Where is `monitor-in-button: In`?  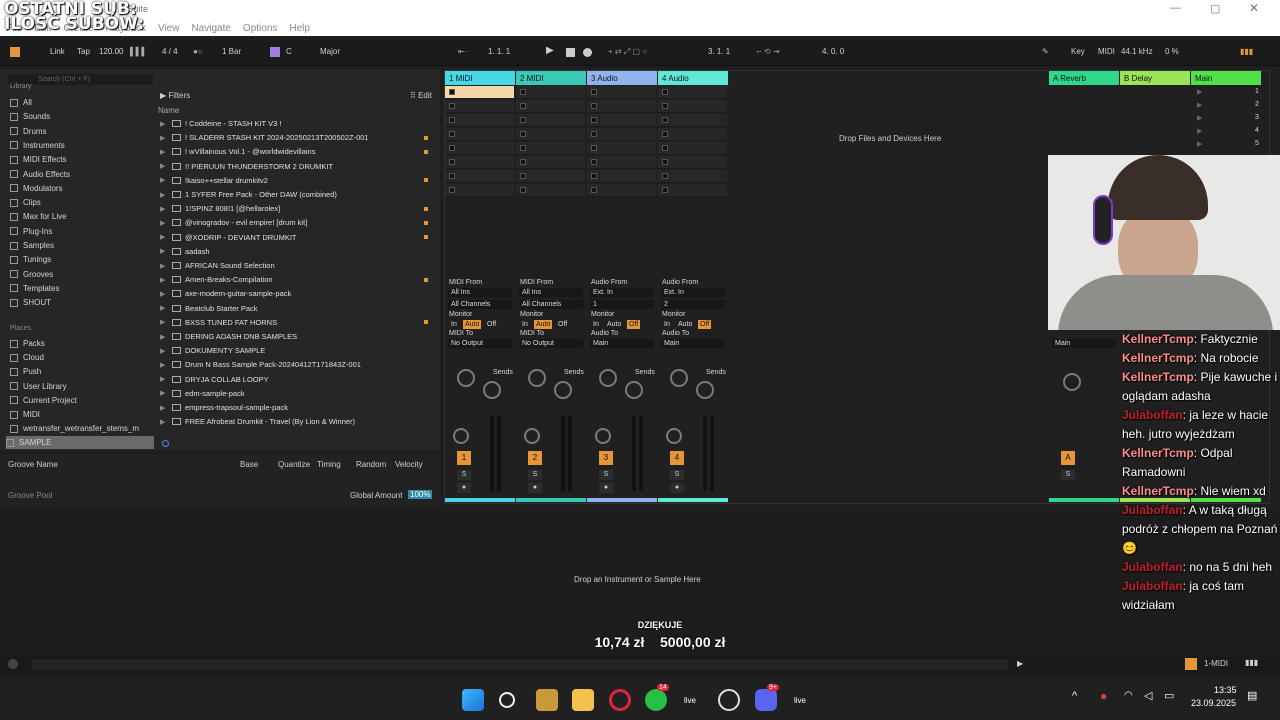
monitor-in-button: In is located at coordinates (525, 324).